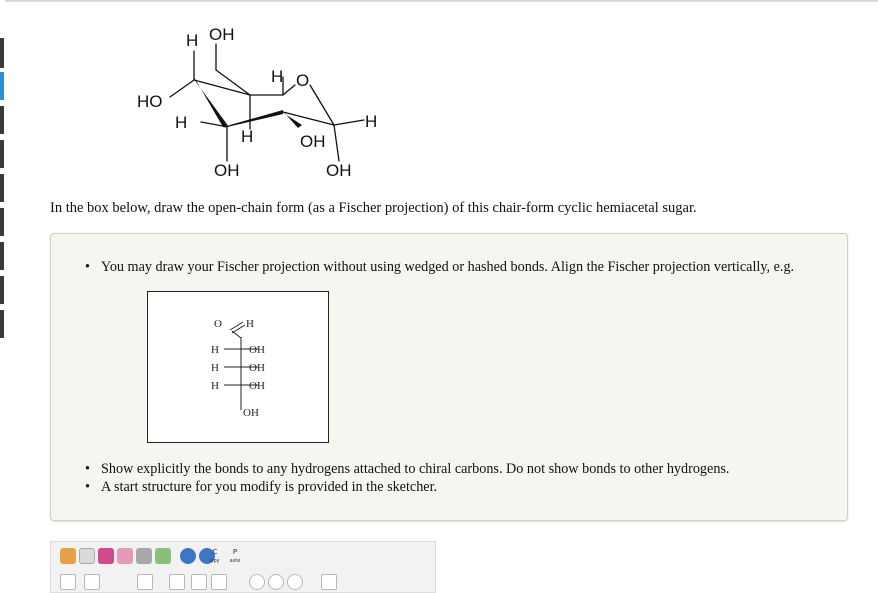 This screenshot has height=593, width=878. Describe the element at coordinates (150, 101) in the screenshot. I see `chair-label: HO` at that location.